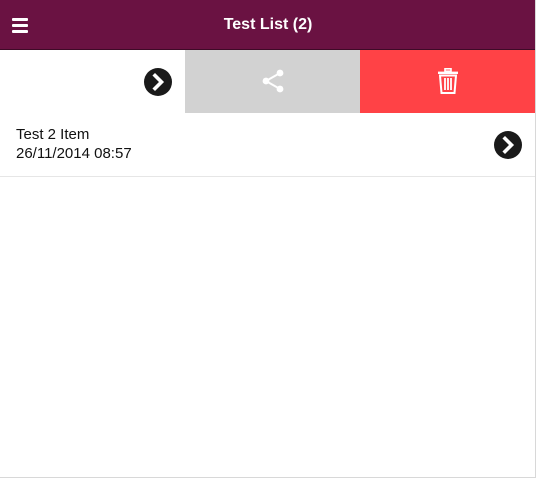  I want to click on list-item: Test 2 Item 26/11/2014 08:57, so click(267, 145).